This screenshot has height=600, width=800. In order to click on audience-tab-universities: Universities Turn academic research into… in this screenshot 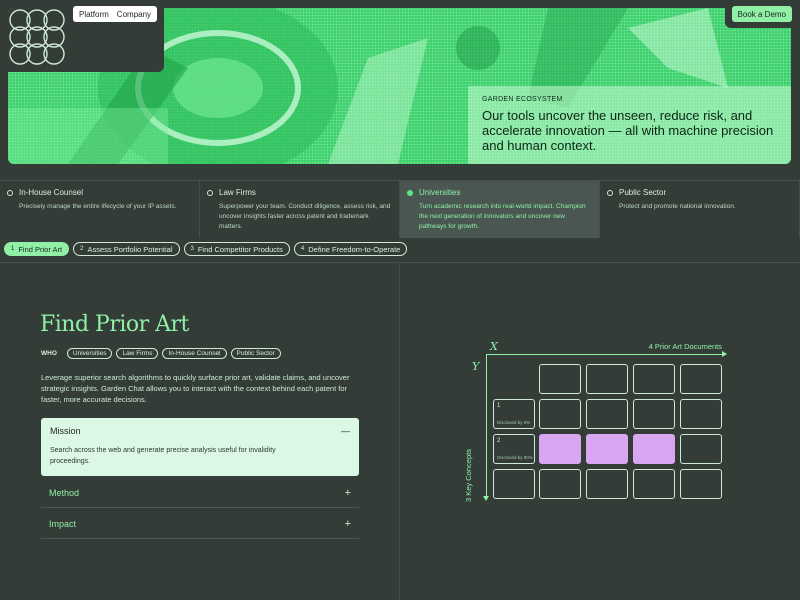, I will do `click(500, 209)`.